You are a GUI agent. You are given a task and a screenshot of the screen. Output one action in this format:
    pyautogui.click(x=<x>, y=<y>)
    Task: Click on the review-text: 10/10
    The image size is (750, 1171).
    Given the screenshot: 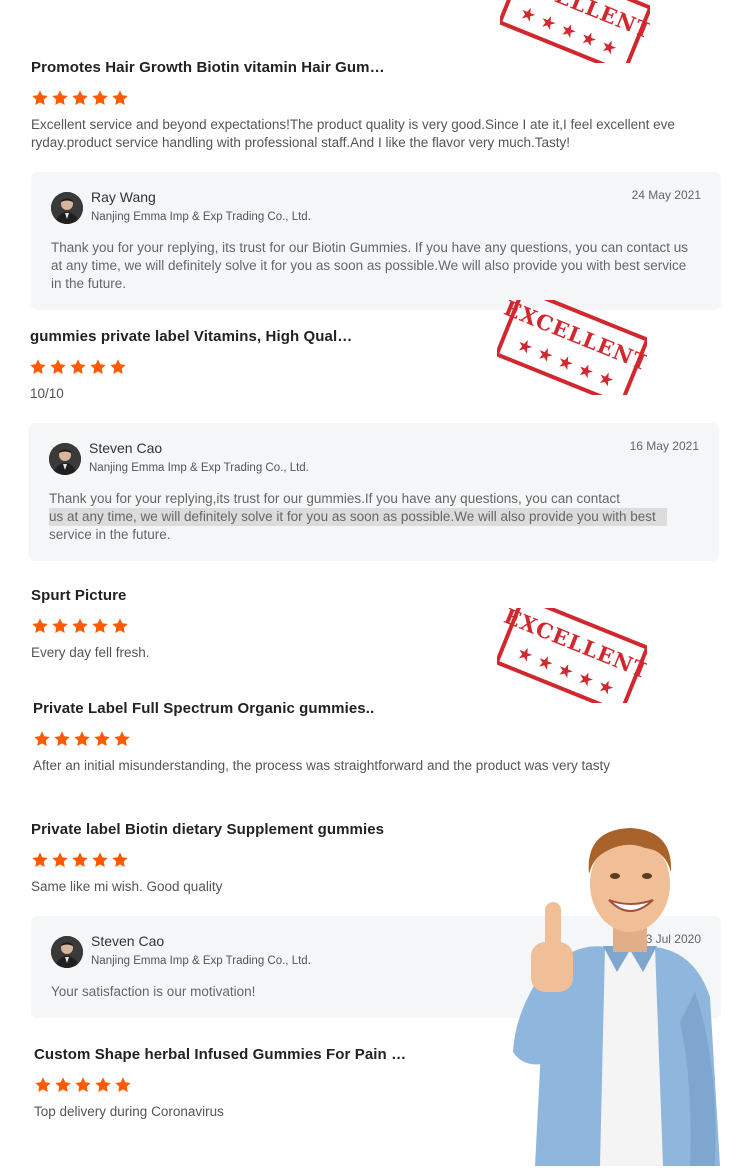 What is the action you would take?
    pyautogui.click(x=47, y=393)
    